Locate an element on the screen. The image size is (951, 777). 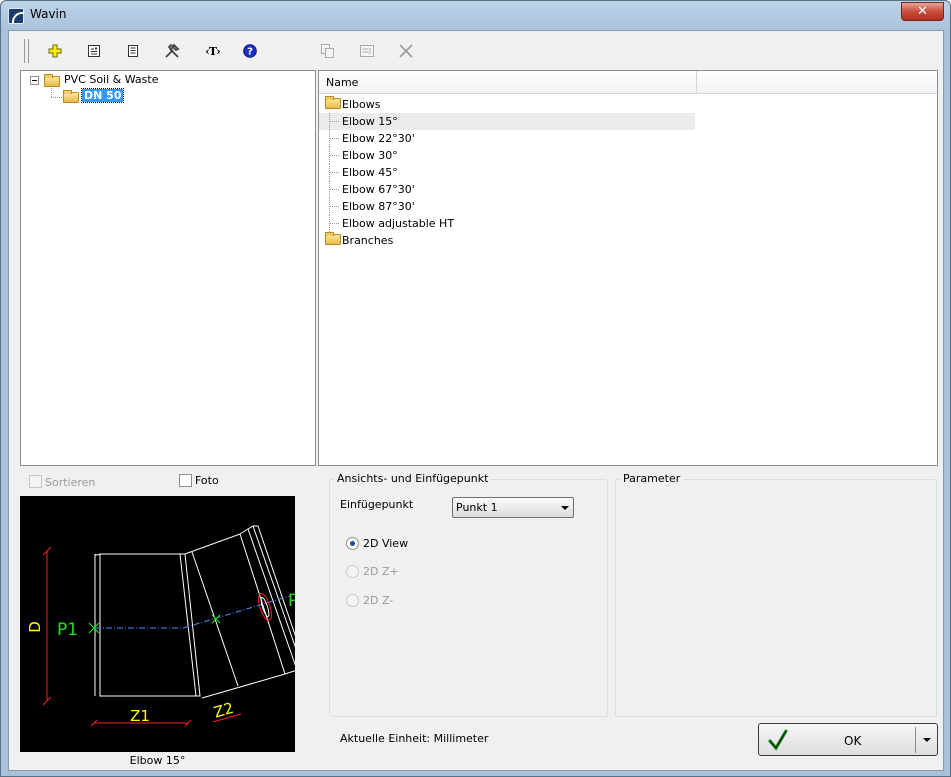
list-item-label: Branches is located at coordinates (368, 240).